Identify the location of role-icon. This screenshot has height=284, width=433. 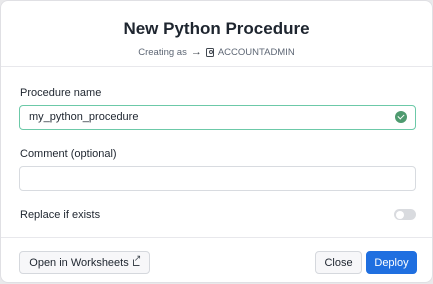
(209, 52).